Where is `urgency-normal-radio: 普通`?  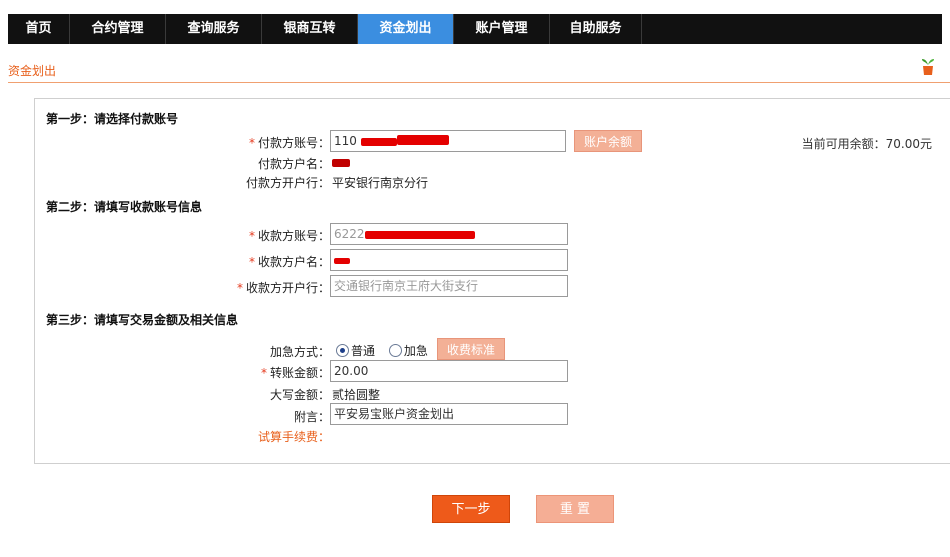
urgency-normal-radio: 普通 is located at coordinates (355, 351).